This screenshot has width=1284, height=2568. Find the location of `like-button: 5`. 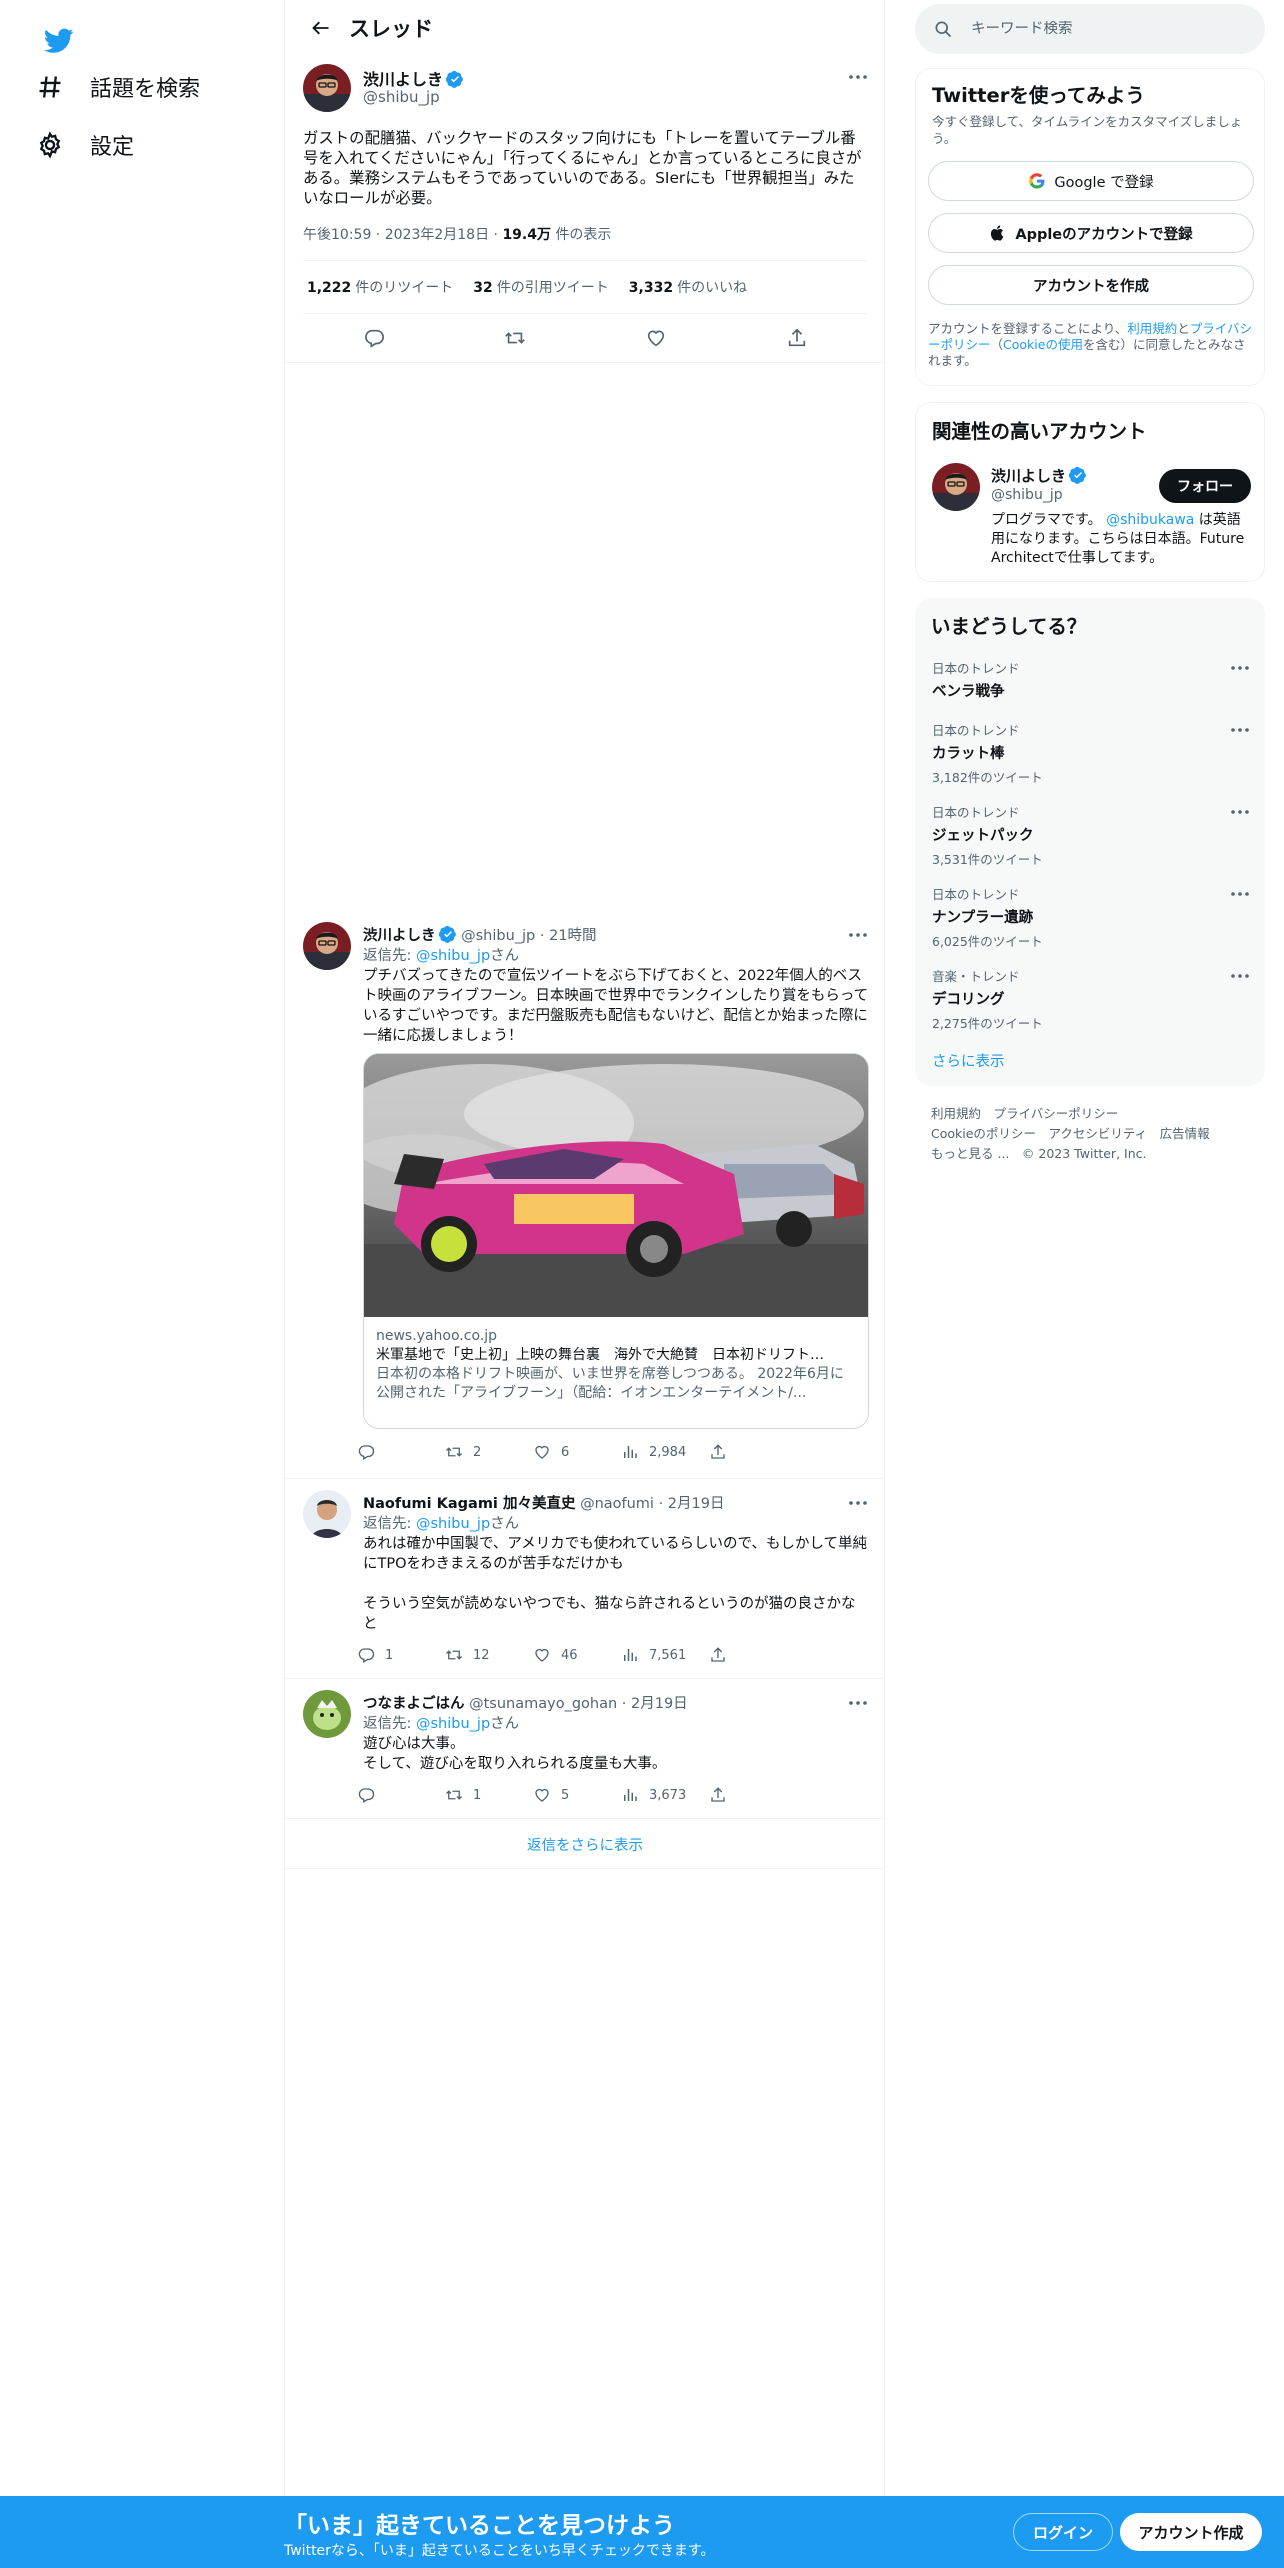

like-button: 5 is located at coordinates (577, 1795).